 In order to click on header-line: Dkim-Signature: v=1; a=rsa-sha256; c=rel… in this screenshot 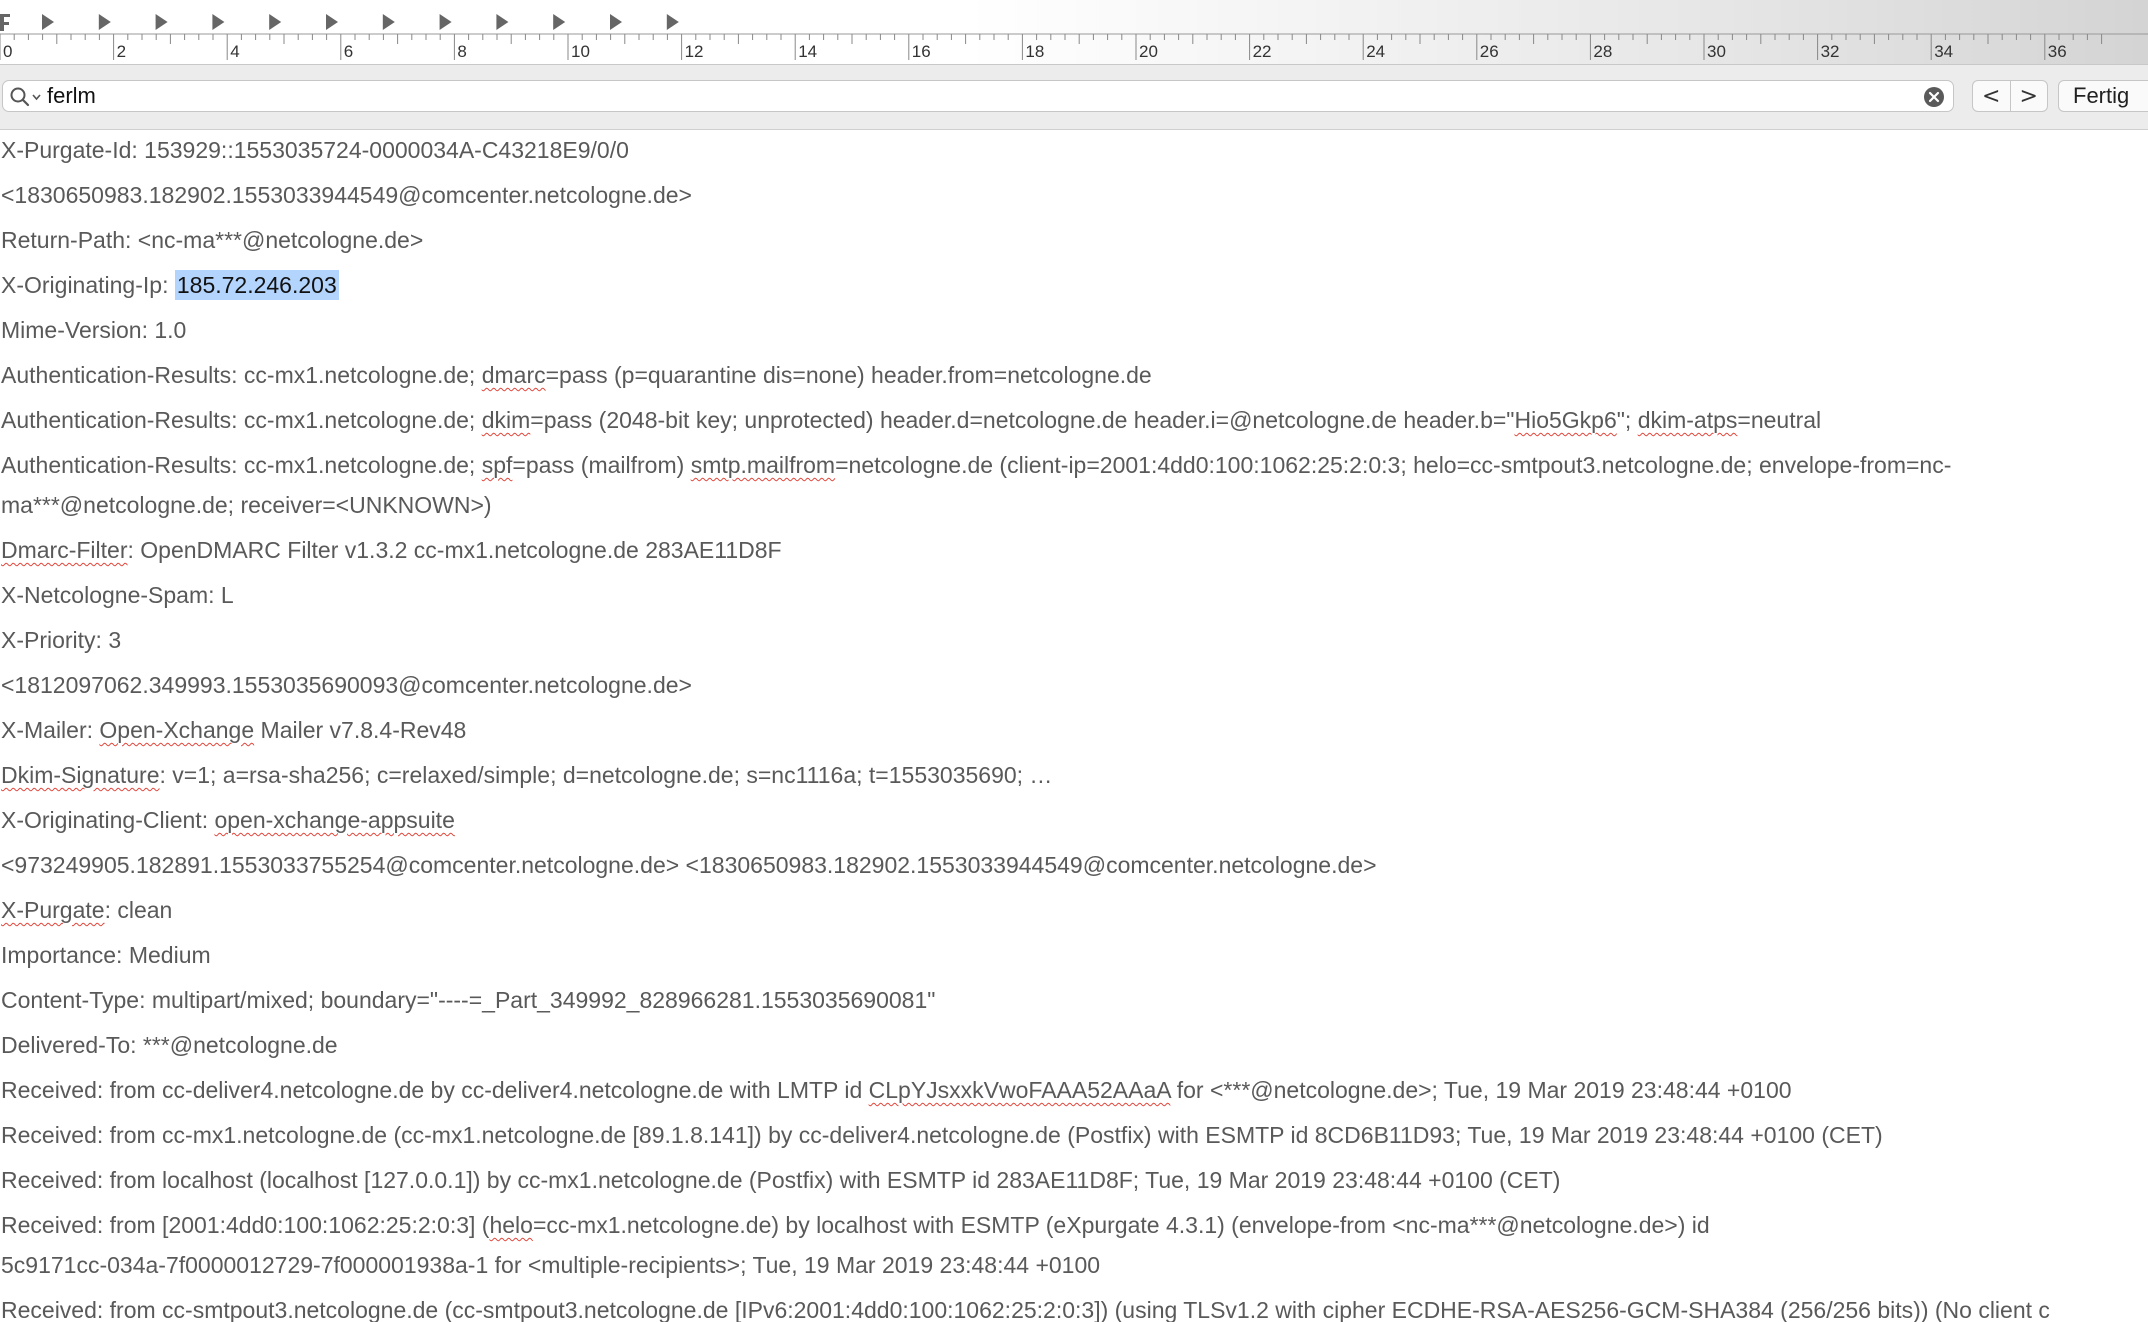, I will do `click(1074, 777)`.